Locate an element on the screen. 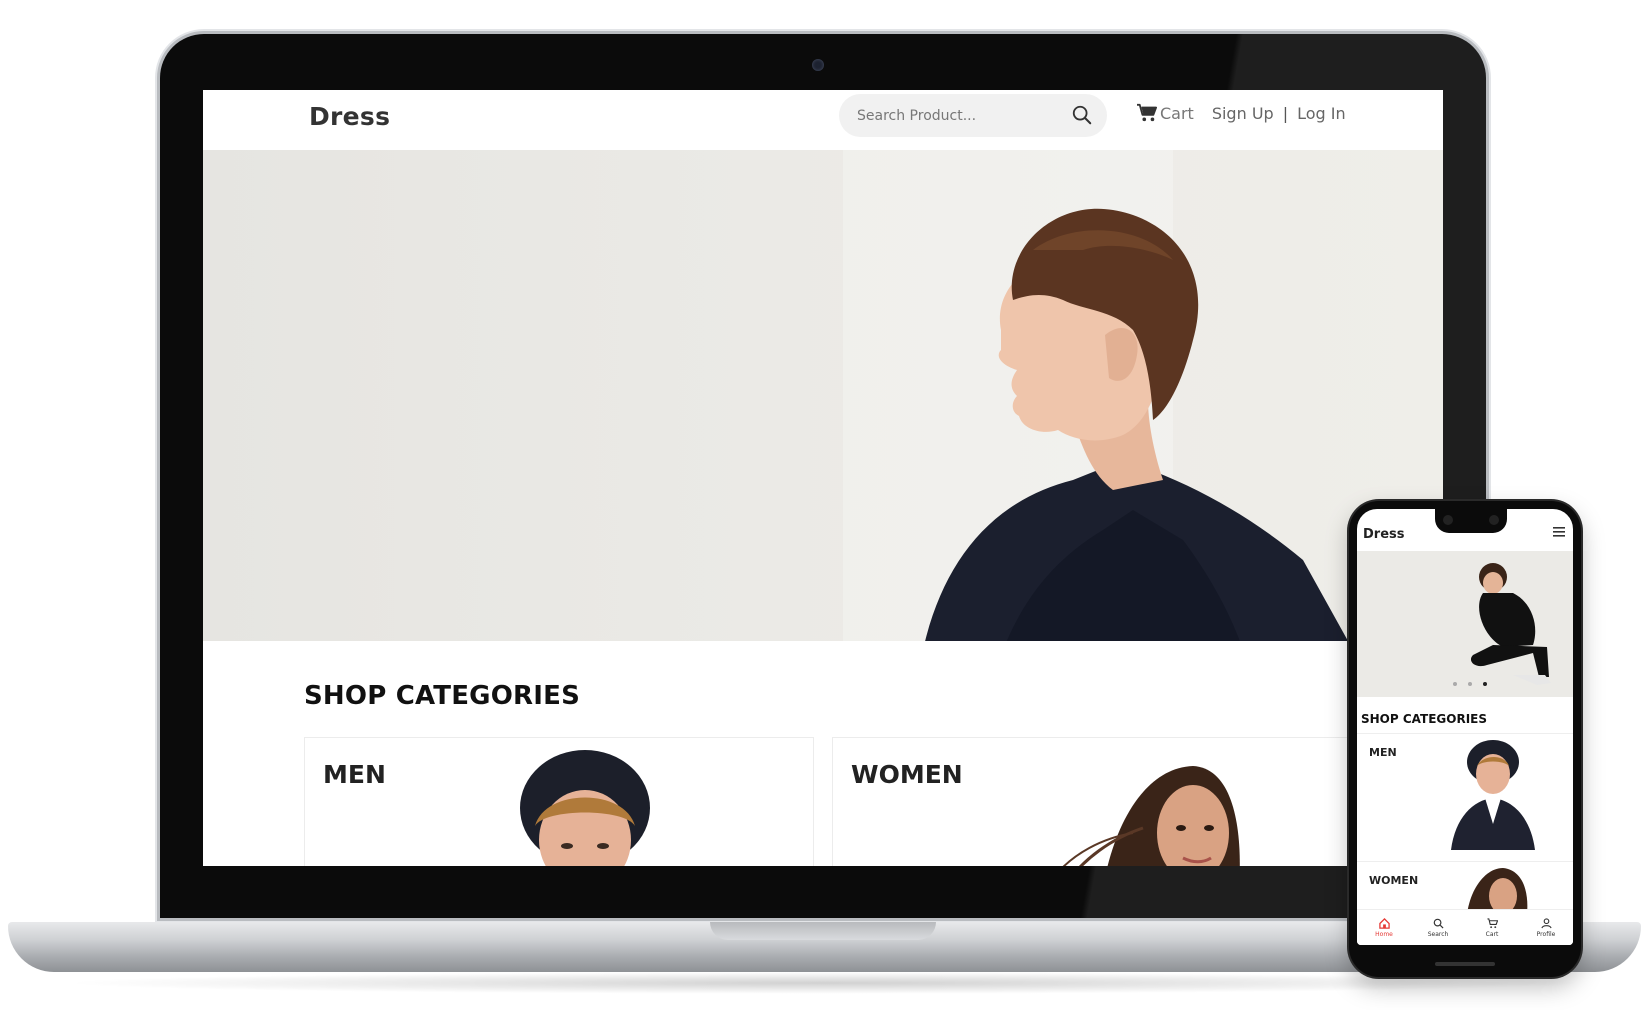  header-nav: Cart Sign Up | Log In is located at coordinates (1241, 113).